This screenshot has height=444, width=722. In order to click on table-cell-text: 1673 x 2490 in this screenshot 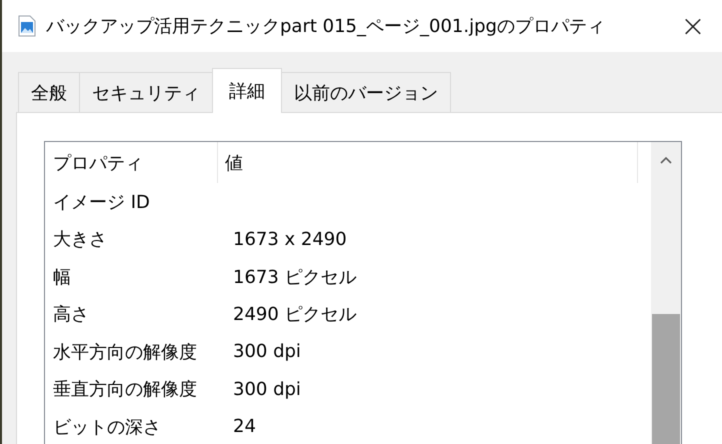, I will do `click(289, 239)`.